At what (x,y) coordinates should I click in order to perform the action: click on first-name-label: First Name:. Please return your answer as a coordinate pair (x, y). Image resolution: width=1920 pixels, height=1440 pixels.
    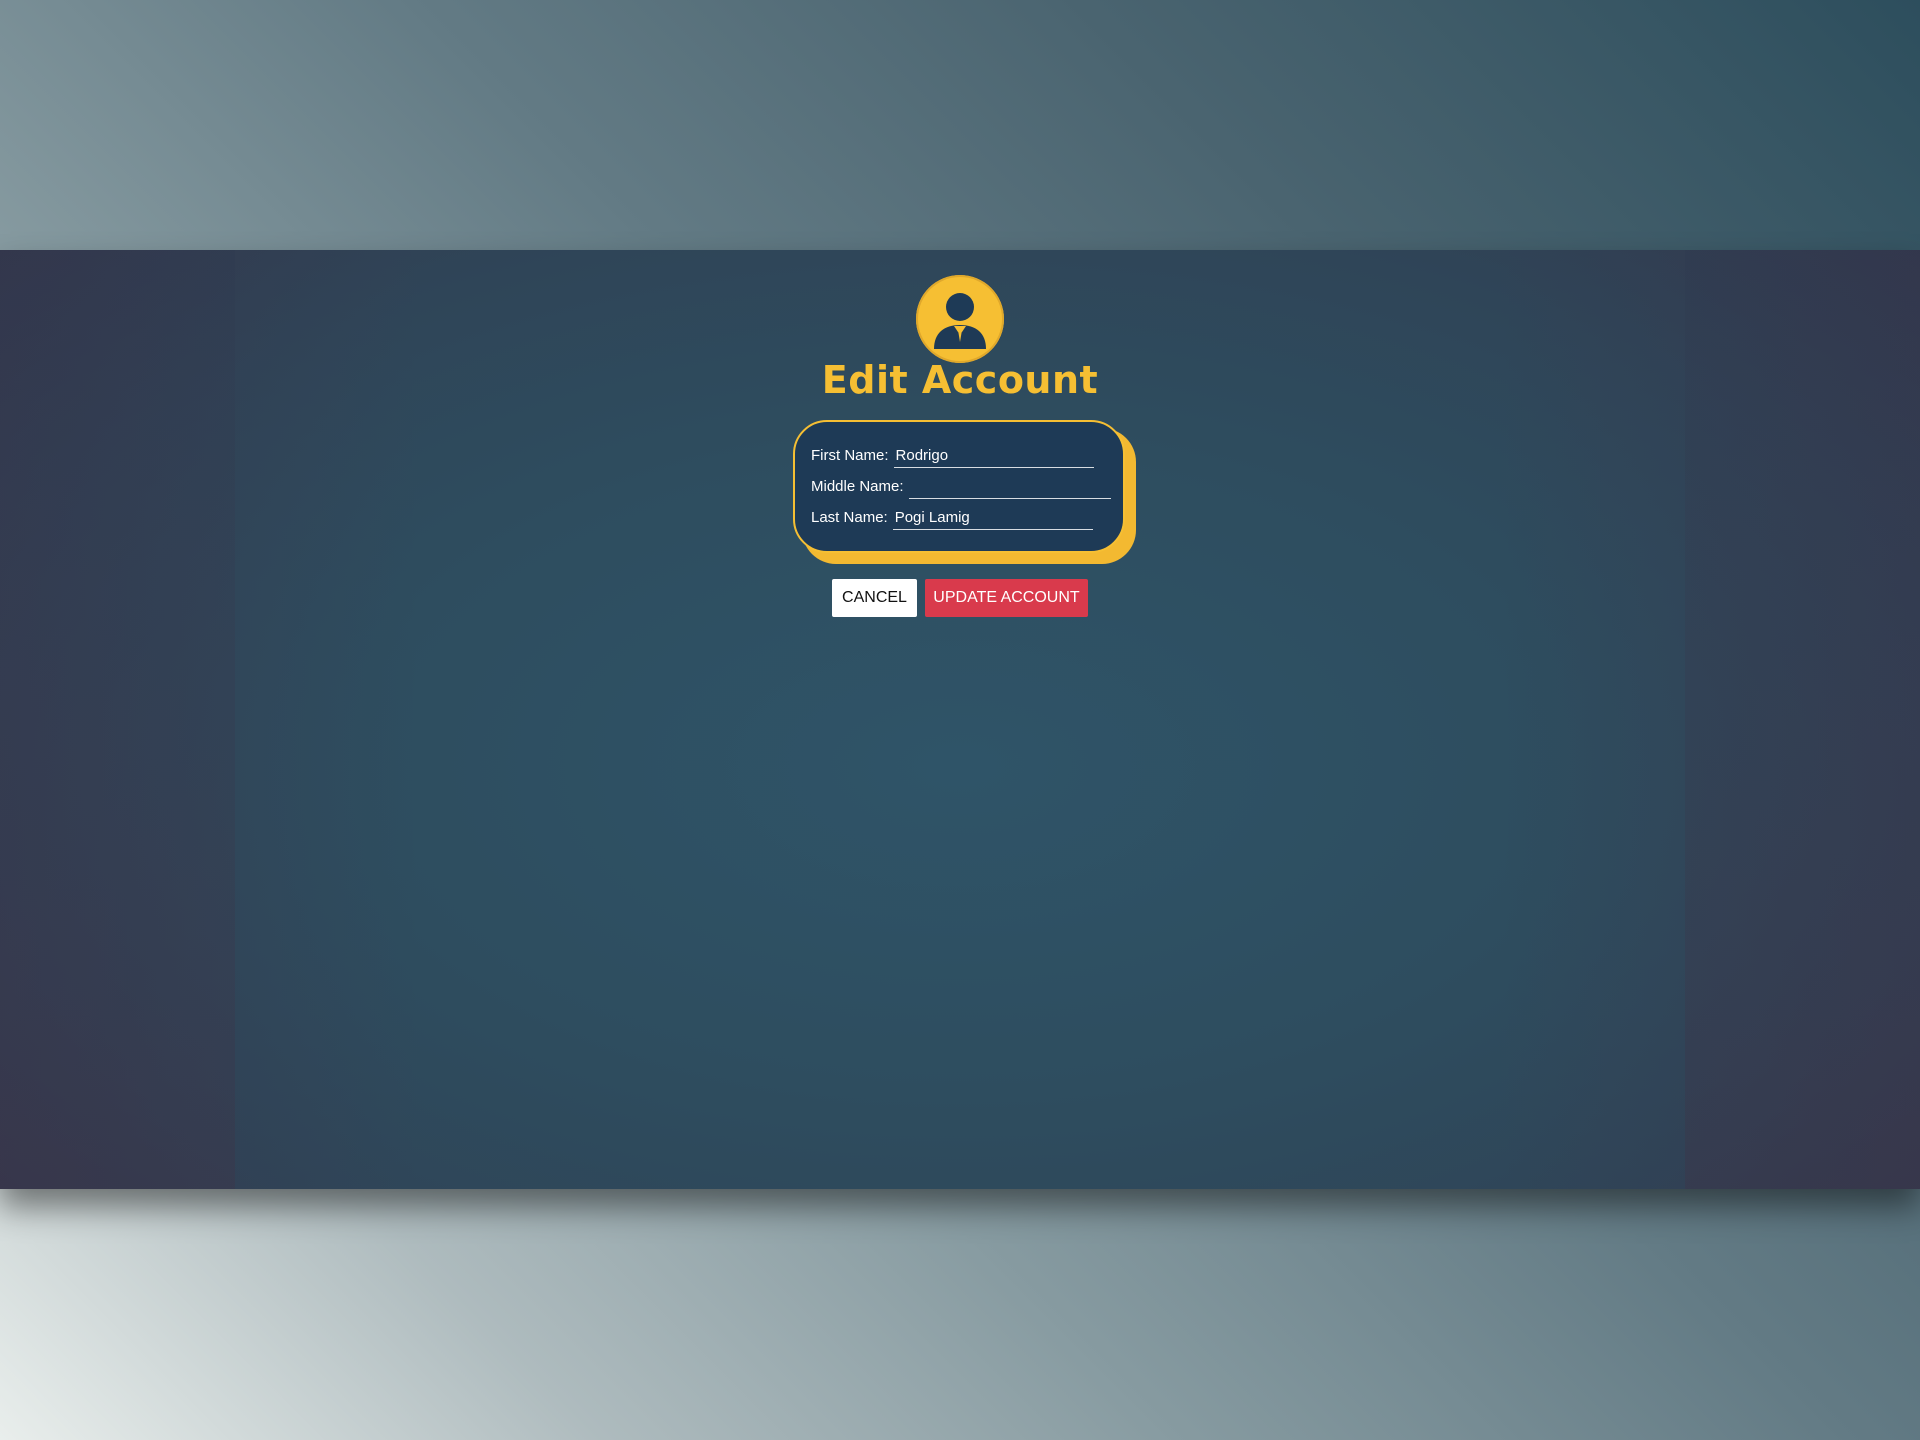
    Looking at the image, I should click on (850, 455).